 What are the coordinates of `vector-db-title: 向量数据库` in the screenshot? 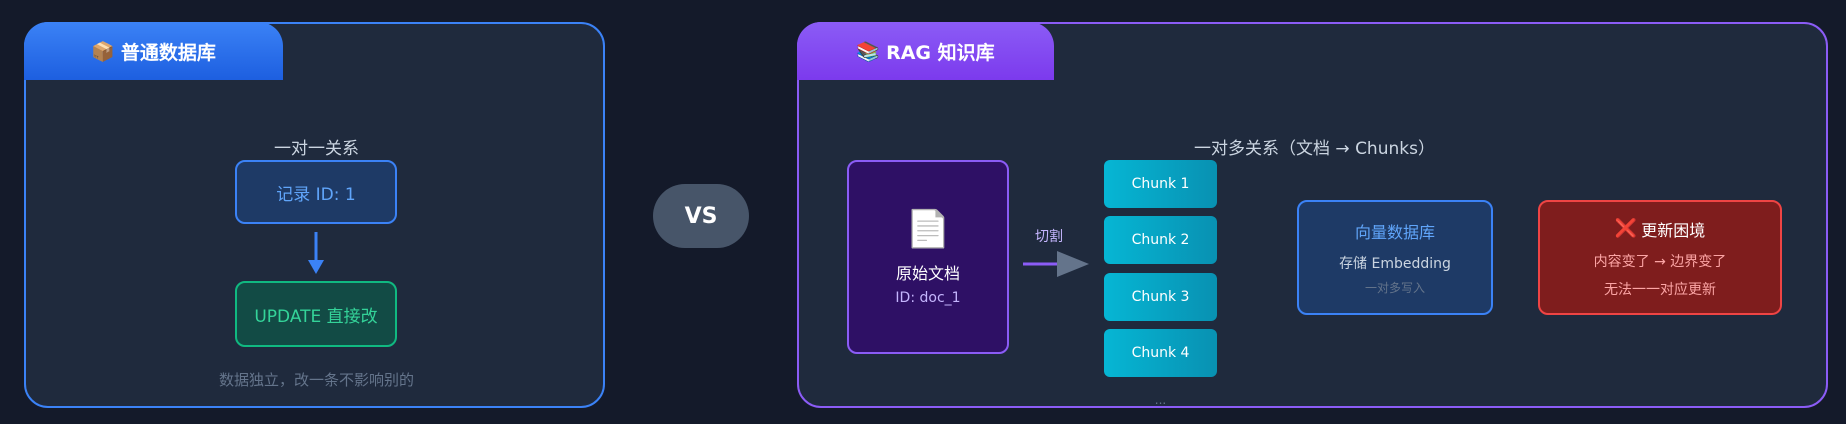 It's located at (1394, 232).